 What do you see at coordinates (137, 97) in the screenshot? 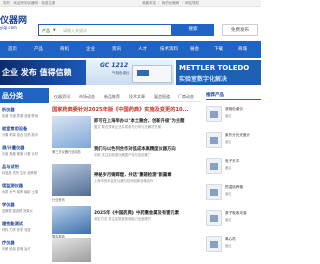
I see `tab-tech: 技术文章` at bounding box center [137, 97].